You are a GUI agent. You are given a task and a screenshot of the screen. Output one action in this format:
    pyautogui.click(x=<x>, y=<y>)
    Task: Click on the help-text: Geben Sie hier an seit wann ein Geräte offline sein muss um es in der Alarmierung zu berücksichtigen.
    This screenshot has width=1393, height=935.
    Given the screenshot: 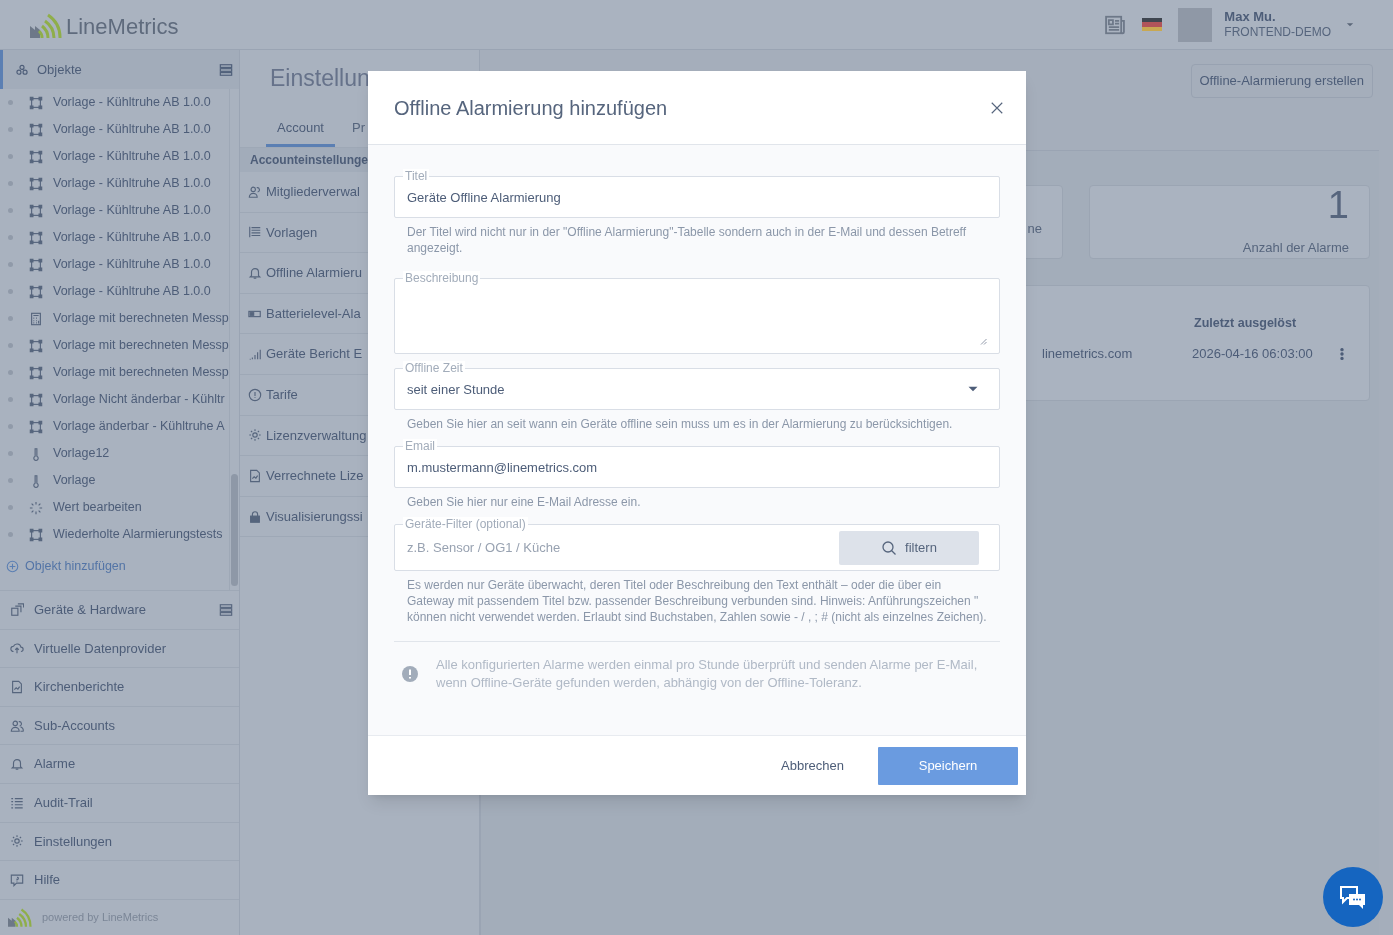 What is the action you would take?
    pyautogui.click(x=680, y=424)
    